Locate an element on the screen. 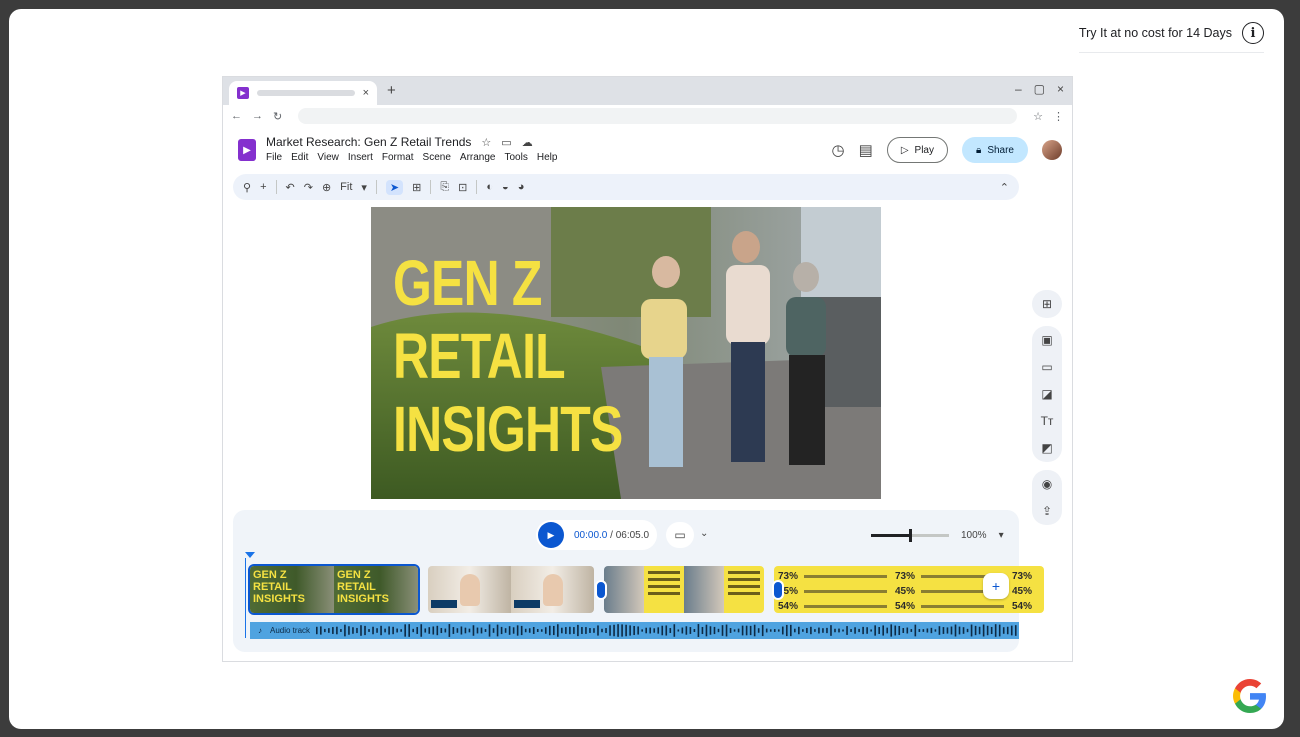  effects-icon: ◕ is located at coordinates (521, 187).